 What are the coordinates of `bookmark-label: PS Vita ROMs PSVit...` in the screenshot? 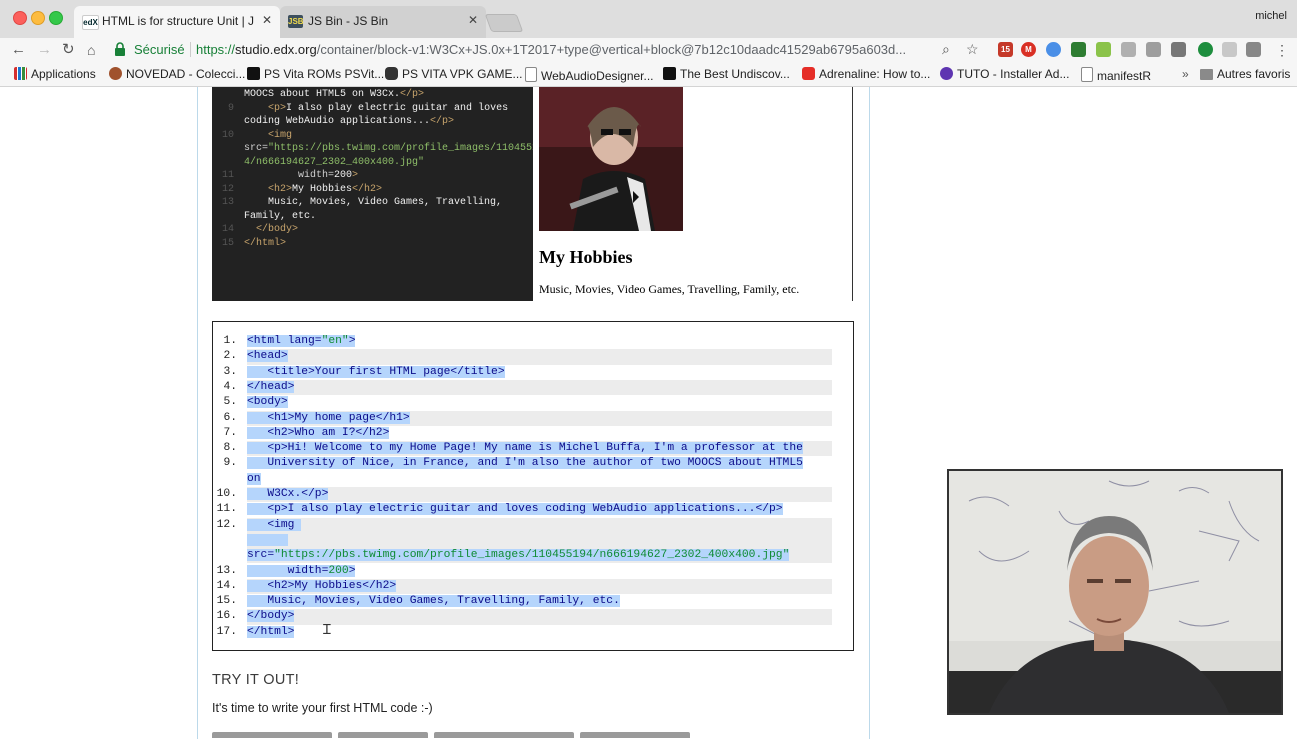 It's located at (324, 74).